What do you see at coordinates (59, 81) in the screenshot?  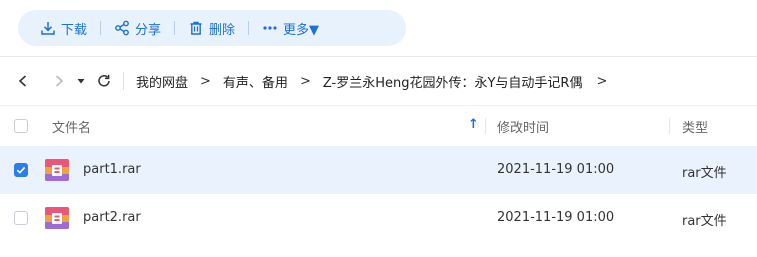 I see `forward-arrow-icon` at bounding box center [59, 81].